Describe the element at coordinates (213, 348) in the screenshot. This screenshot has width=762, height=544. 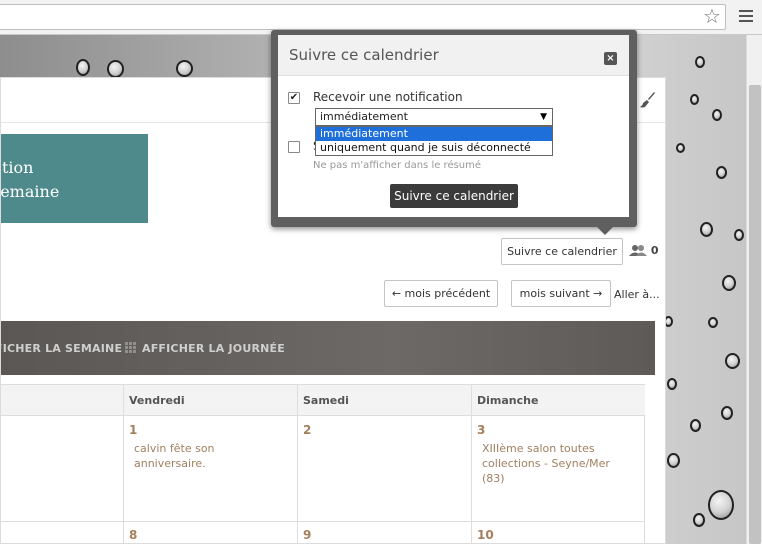
I see `view-day-label: AFFICHER LA JOURNÉE` at that location.